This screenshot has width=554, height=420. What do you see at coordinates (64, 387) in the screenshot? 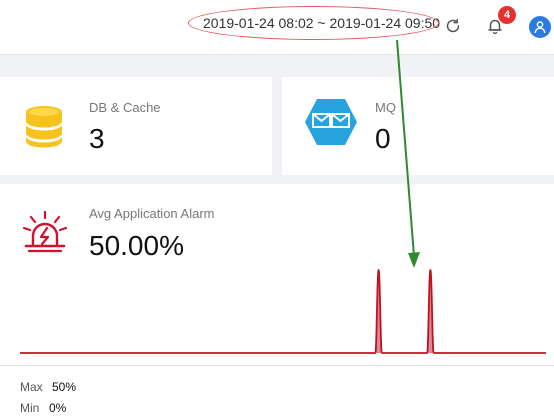
I see `max-value: 50%` at bounding box center [64, 387].